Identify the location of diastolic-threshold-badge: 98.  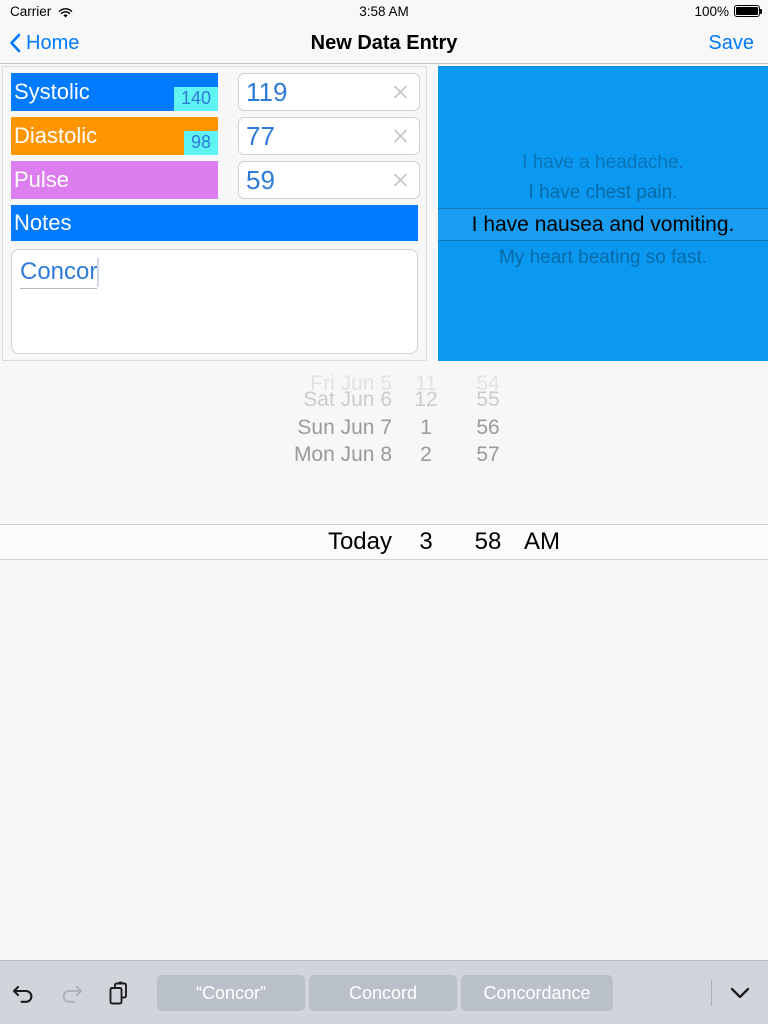
(200, 143).